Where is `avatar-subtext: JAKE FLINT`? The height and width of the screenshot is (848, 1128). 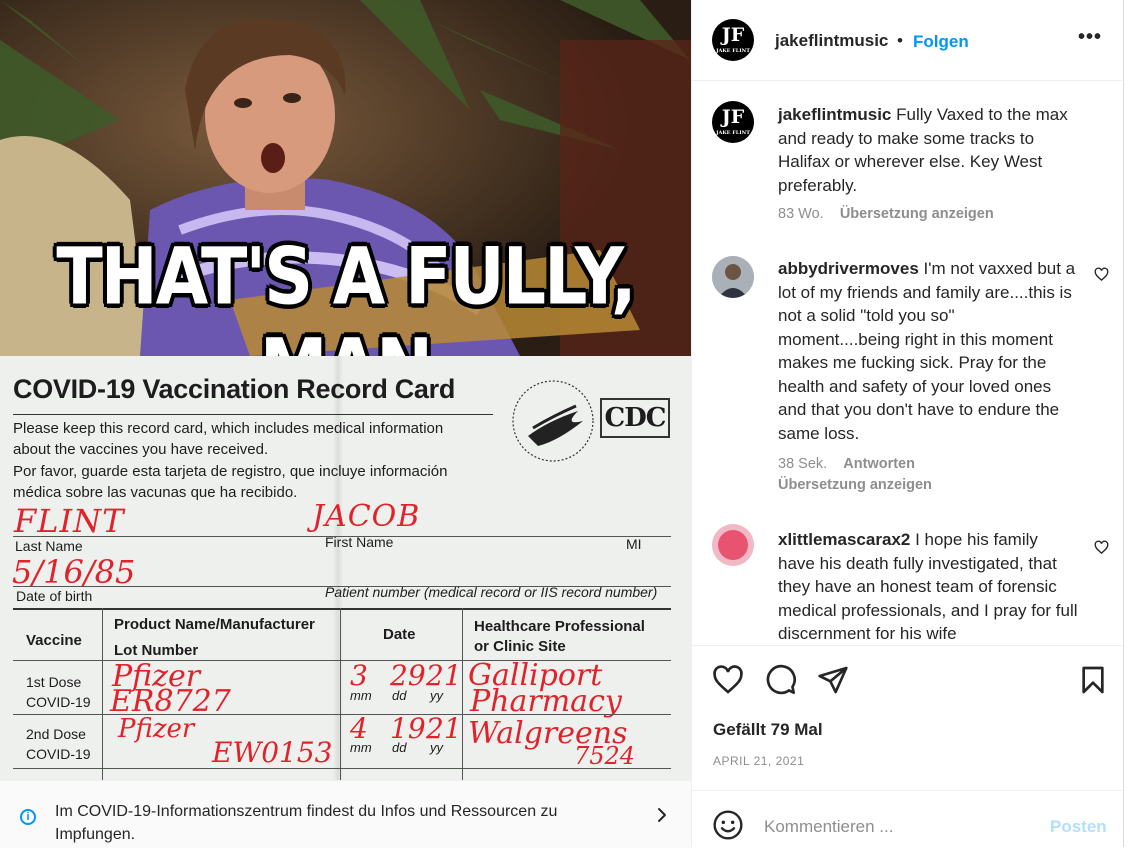
avatar-subtext: JAKE FLINT is located at coordinates (733, 51).